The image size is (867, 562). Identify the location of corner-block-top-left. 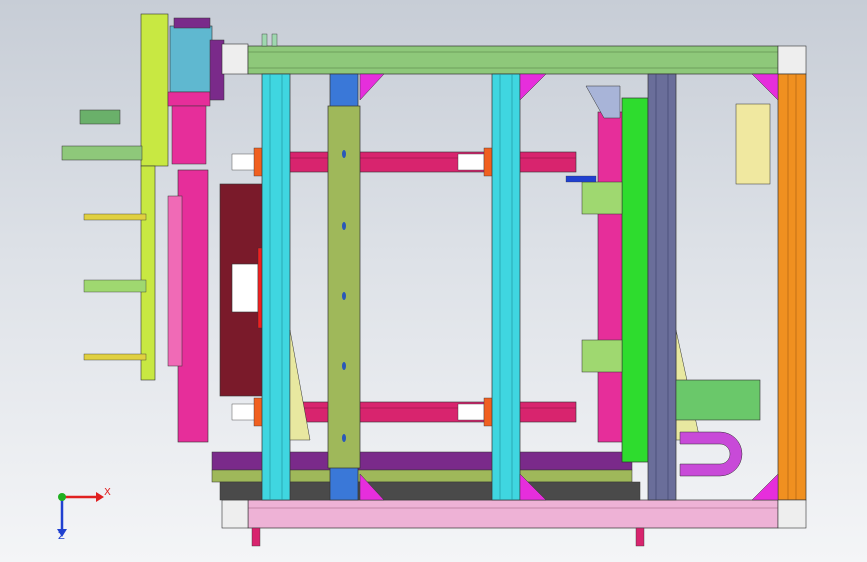
(235, 59).